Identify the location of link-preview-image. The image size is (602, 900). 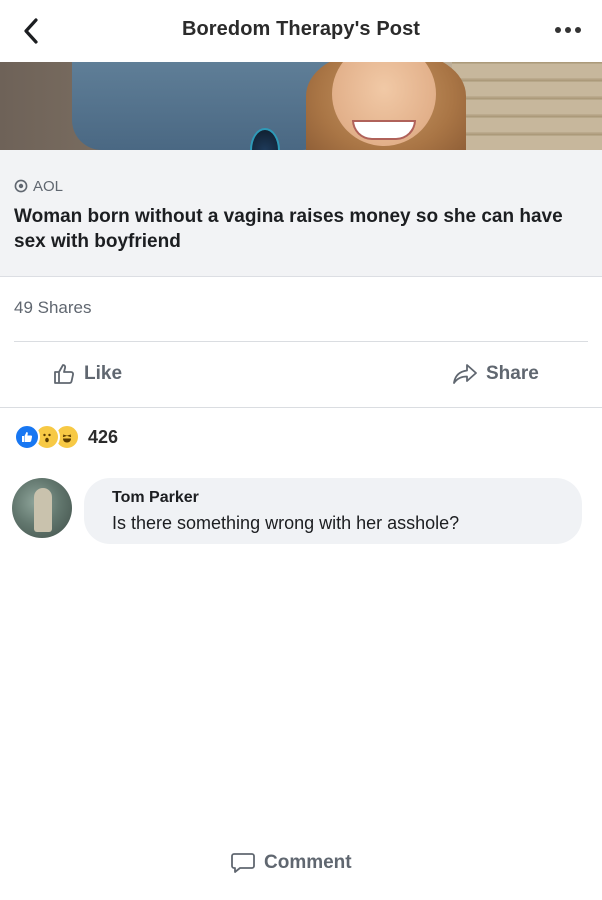
(301, 106).